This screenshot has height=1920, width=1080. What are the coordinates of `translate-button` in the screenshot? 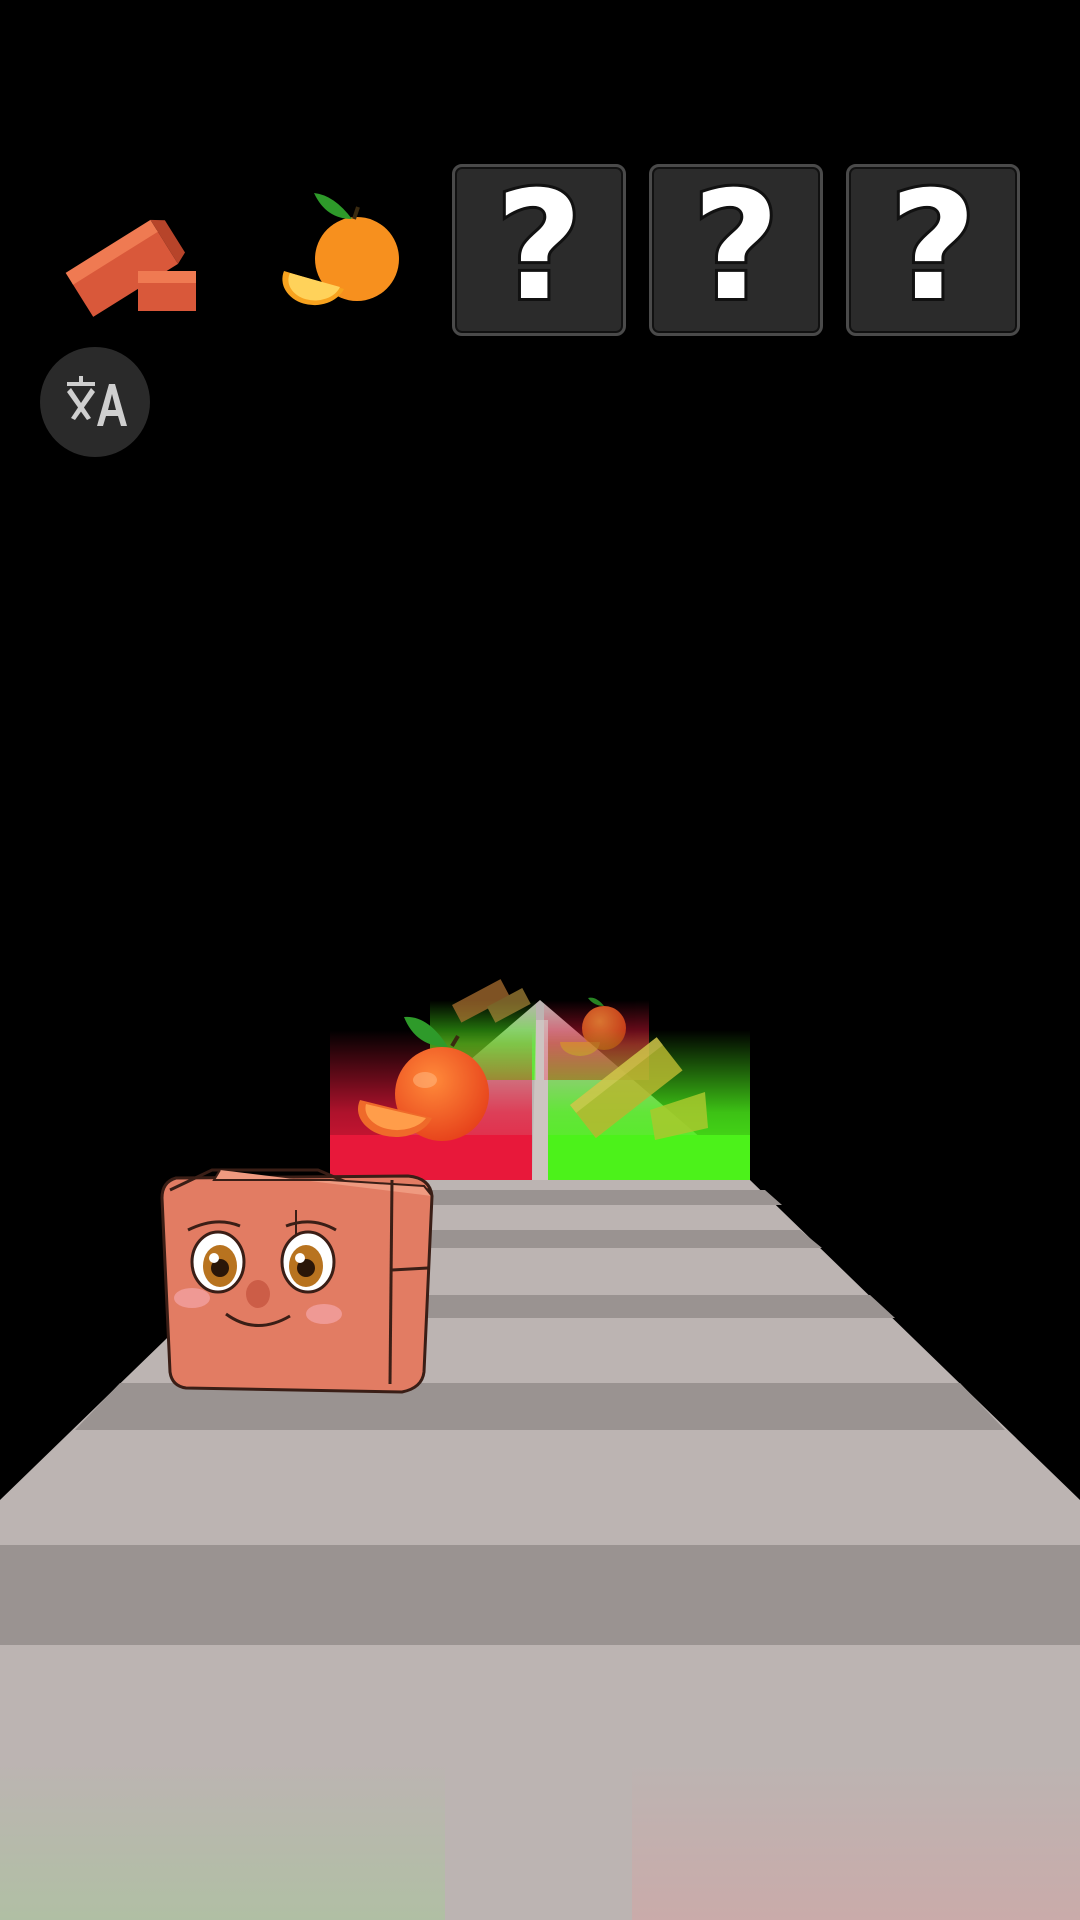 It's located at (95, 402).